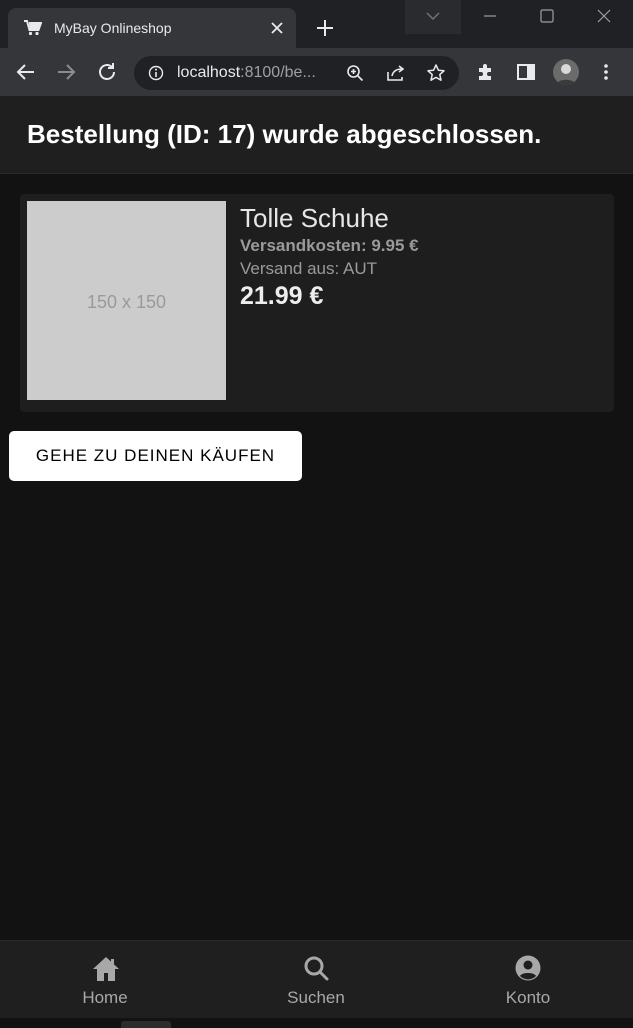 The height and width of the screenshot is (1028, 633). Describe the element at coordinates (316, 1023) in the screenshot. I see `bottom-strip` at that location.